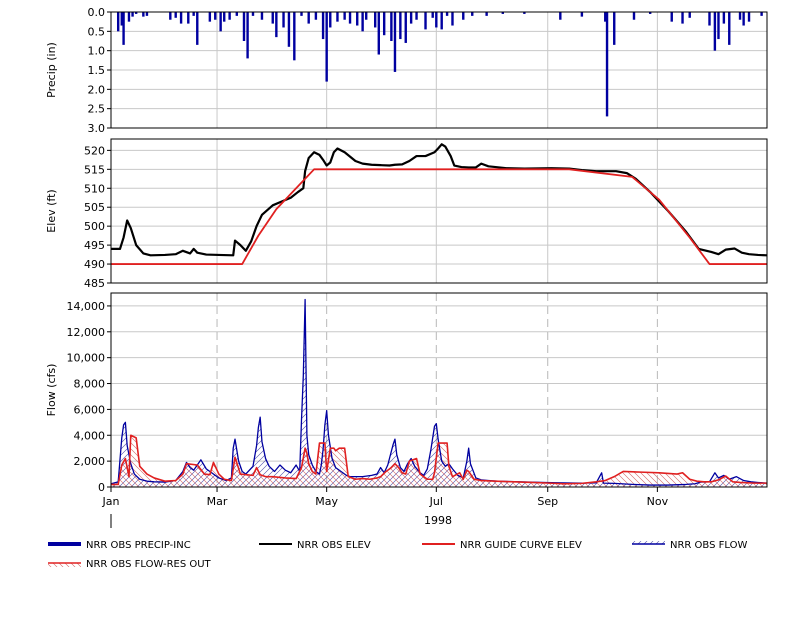 The height and width of the screenshot is (627, 800). I want to click on elev-tick-label-y: 490, so click(94, 264).